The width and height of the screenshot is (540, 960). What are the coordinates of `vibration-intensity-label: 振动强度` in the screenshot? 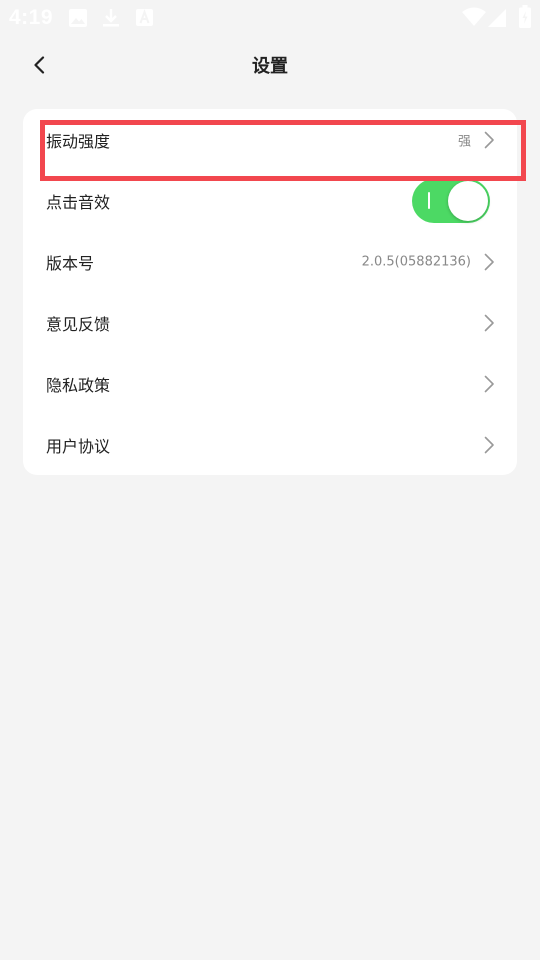 It's located at (78, 141).